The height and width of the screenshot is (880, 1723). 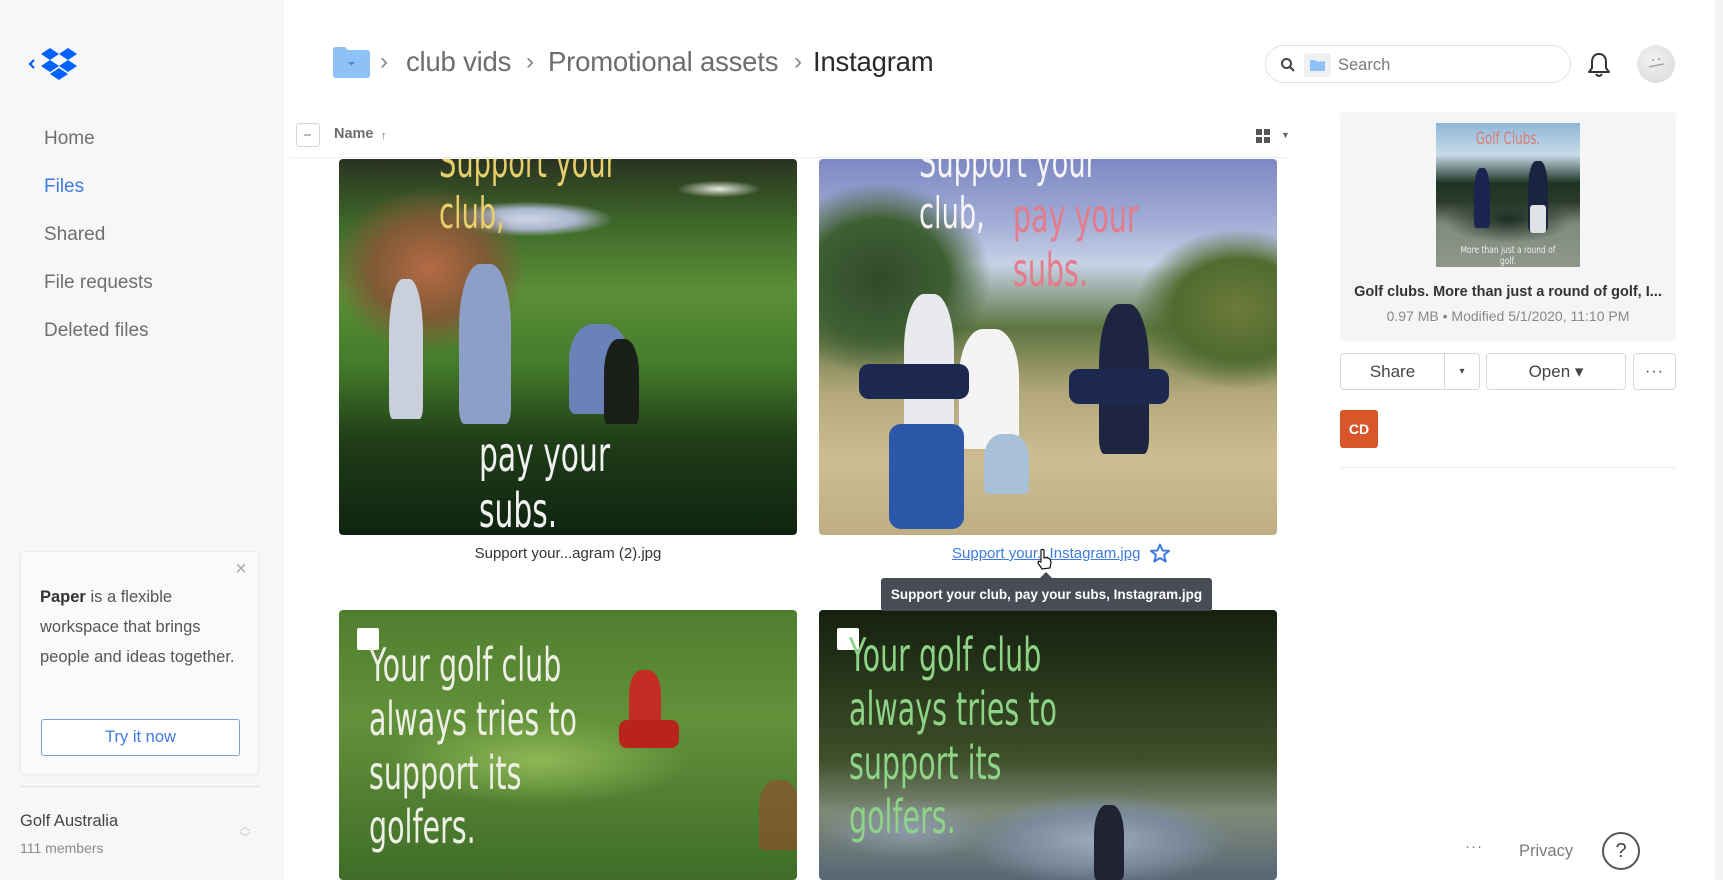 I want to click on bell-icon, so click(x=1599, y=65).